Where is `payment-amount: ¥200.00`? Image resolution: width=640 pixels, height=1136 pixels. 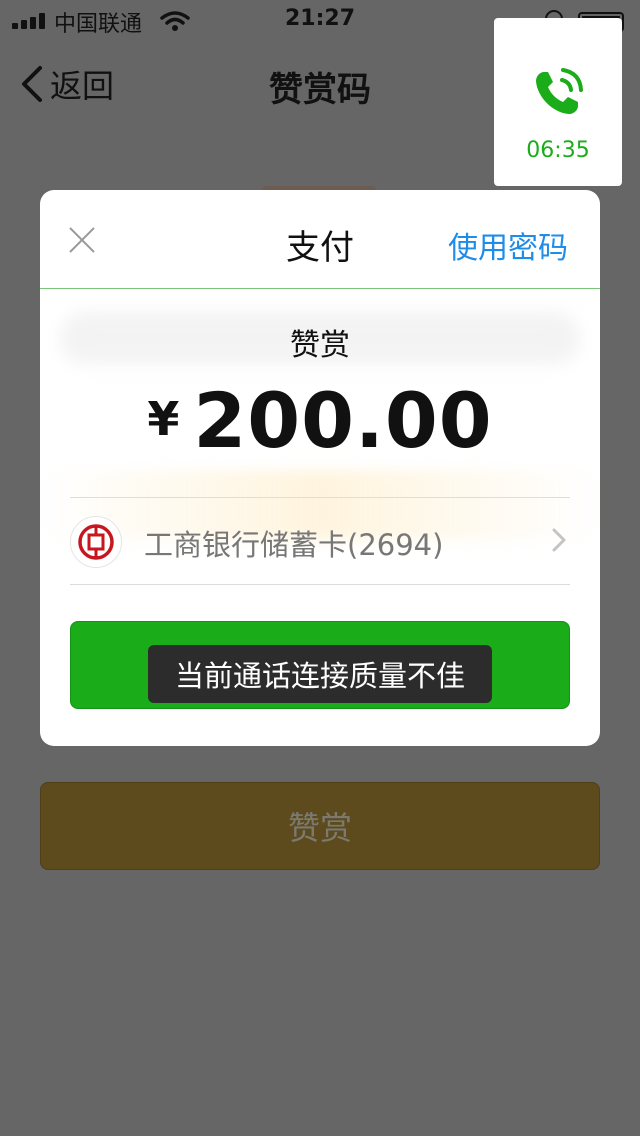 payment-amount: ¥200.00 is located at coordinates (320, 420).